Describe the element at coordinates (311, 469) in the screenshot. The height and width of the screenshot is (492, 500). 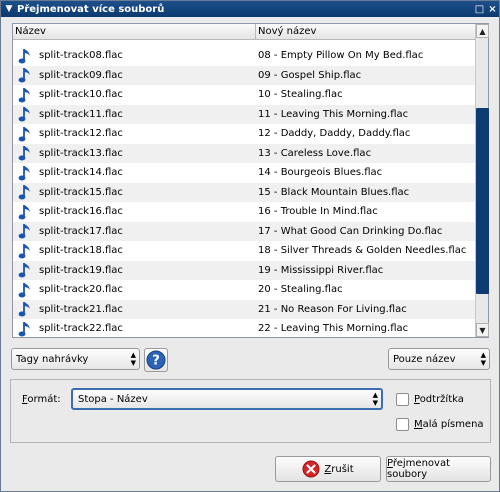
I see `cancel-icon` at that location.